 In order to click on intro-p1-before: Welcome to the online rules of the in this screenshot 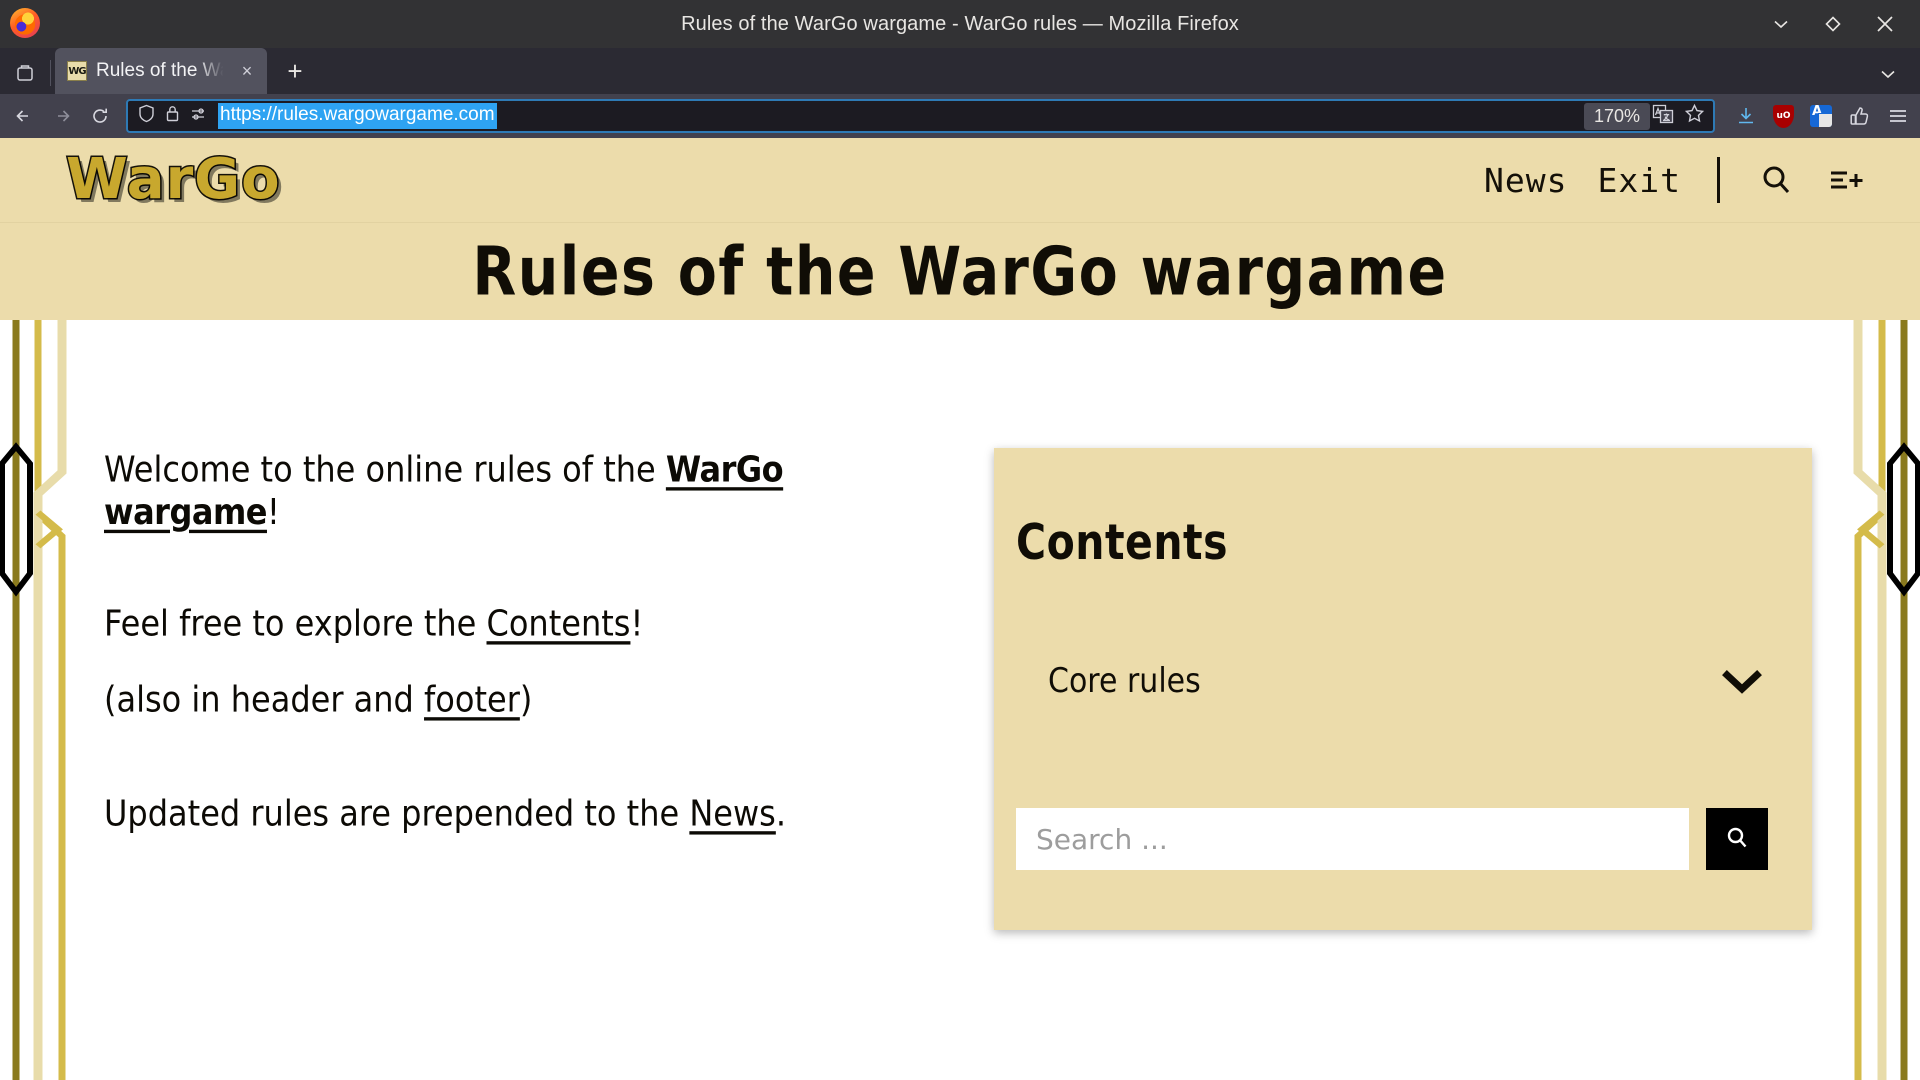, I will do `click(385, 469)`.